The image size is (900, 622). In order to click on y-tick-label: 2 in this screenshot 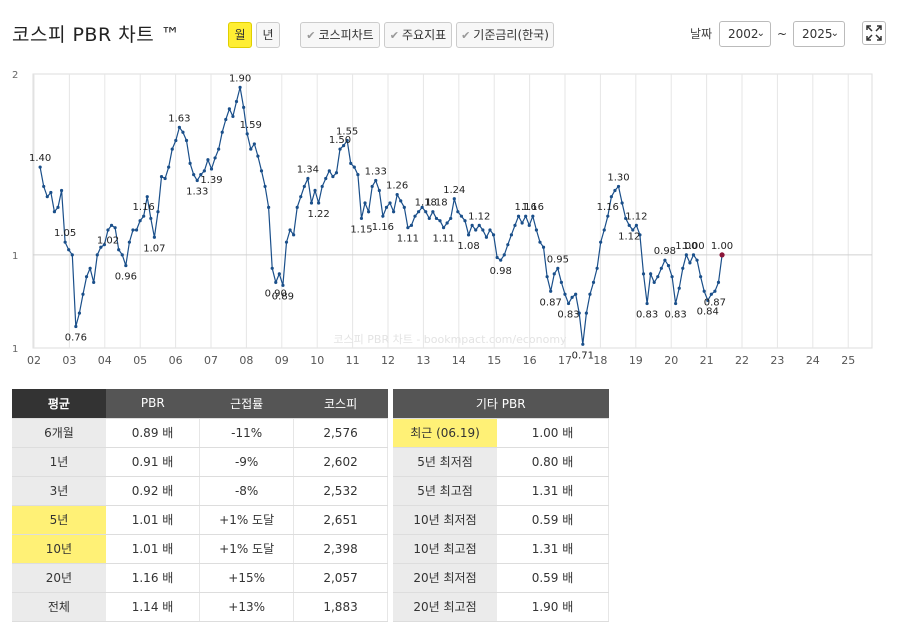, I will do `click(15, 75)`.